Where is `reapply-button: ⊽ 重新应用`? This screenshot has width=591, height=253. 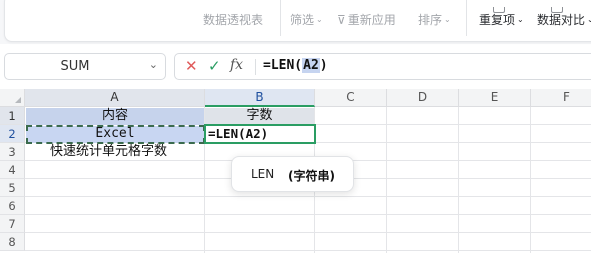
reapply-button: ⊽ 重新应用 is located at coordinates (366, 19).